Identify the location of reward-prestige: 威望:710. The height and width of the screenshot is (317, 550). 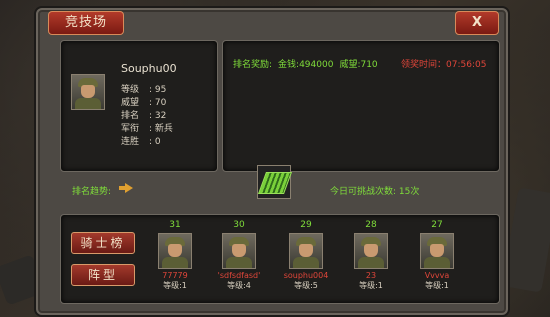
(358, 65).